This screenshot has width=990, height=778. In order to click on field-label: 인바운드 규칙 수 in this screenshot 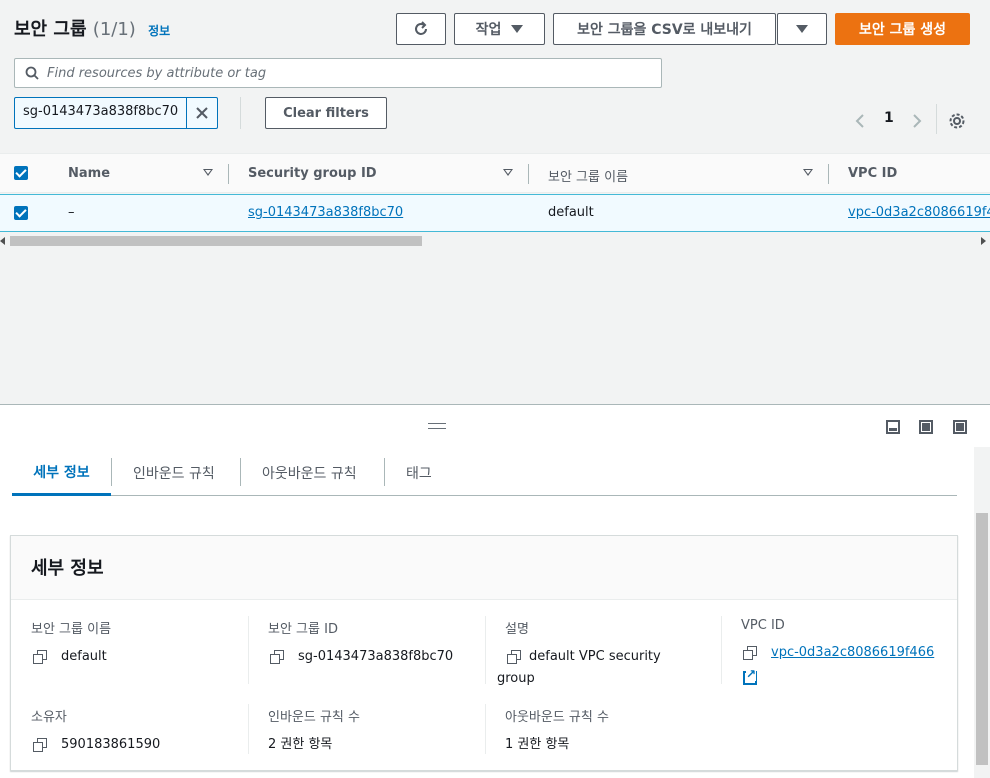, I will do `click(314, 717)`.